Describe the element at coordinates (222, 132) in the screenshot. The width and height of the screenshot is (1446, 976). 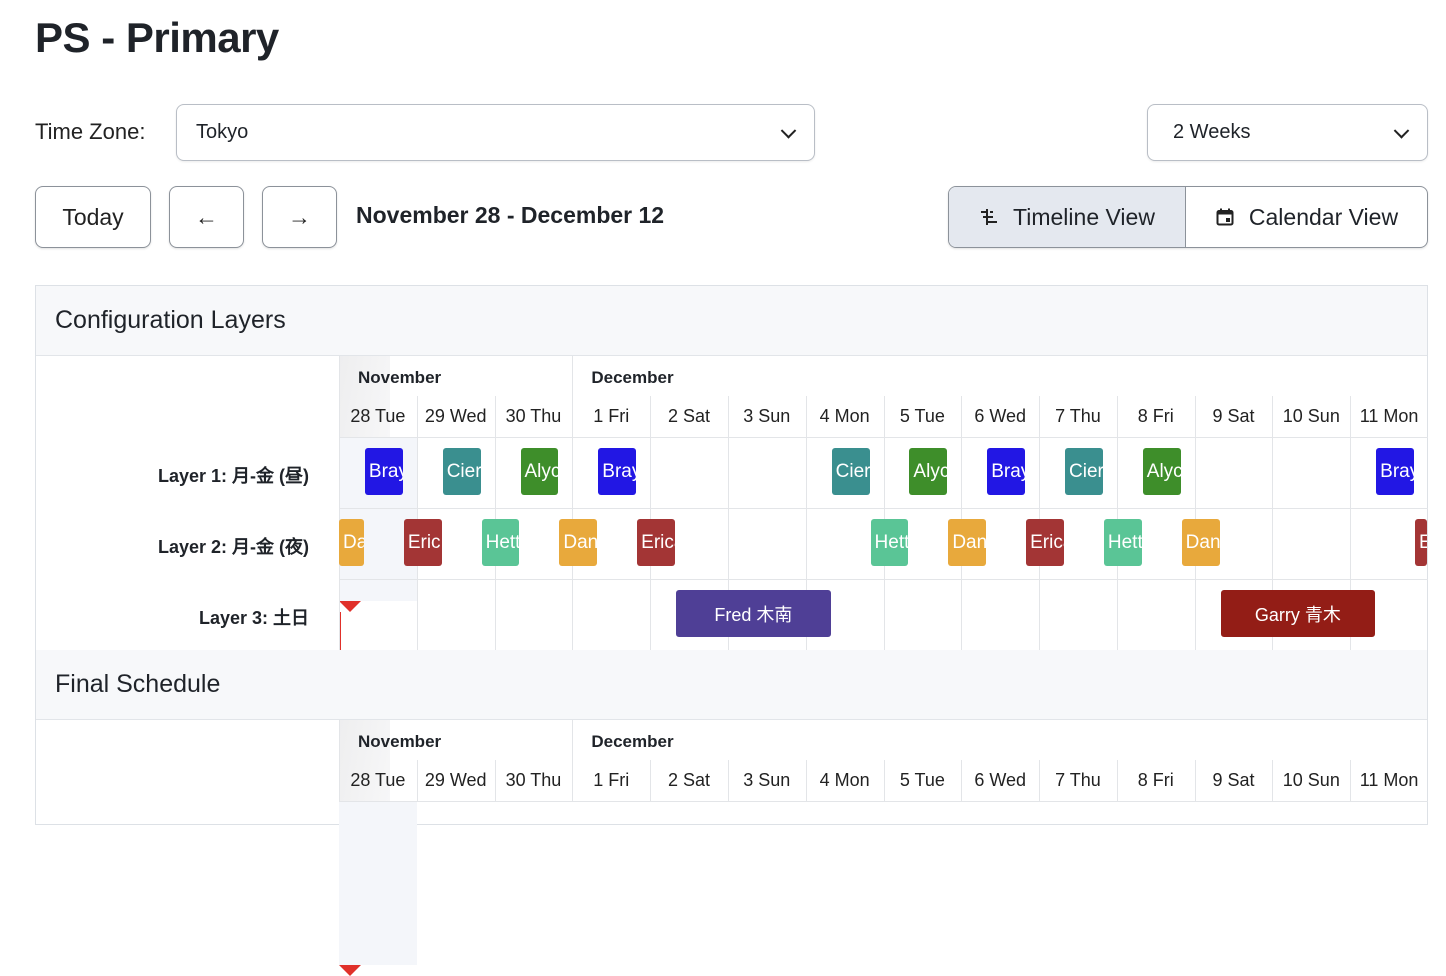
I see `time-zone-value: Tokyo` at that location.